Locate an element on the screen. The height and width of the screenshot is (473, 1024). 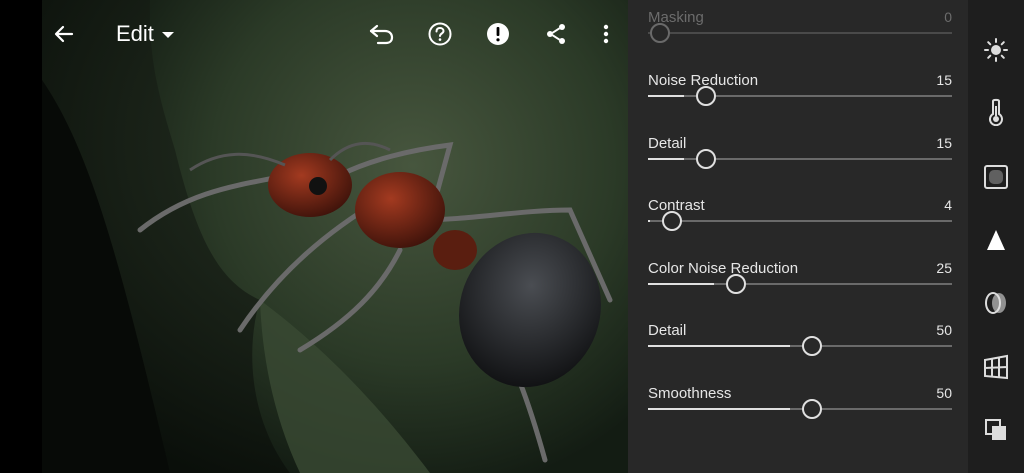
optics-icon is located at coordinates (995, 303).